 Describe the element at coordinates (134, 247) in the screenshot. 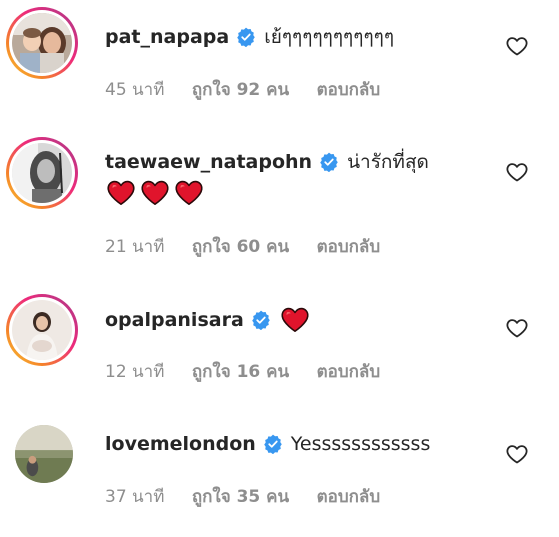

I see `comment-time: 21 นาที` at that location.